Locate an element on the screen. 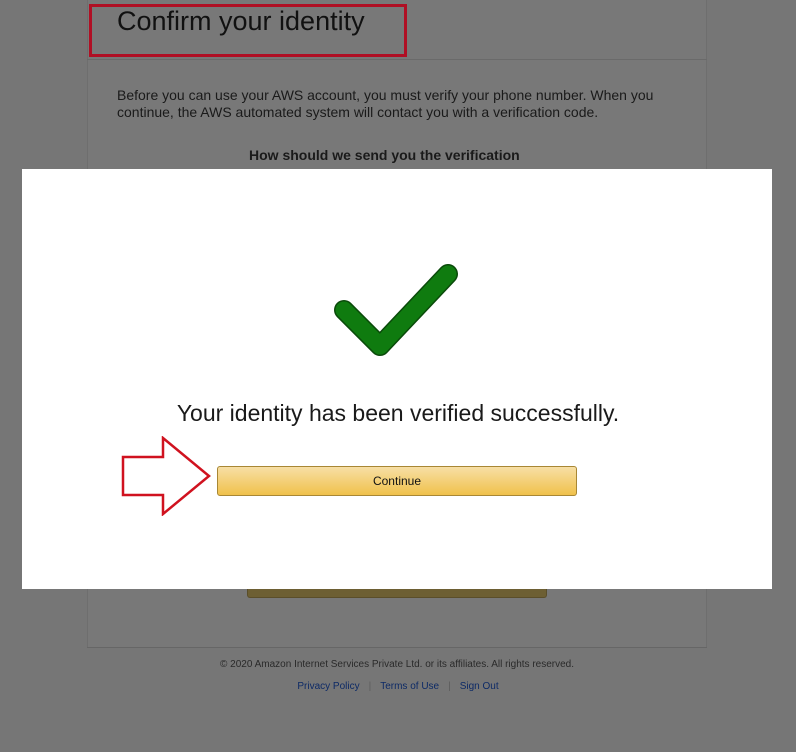 Image resolution: width=796 pixels, height=752 pixels. title-divider is located at coordinates (397, 59).